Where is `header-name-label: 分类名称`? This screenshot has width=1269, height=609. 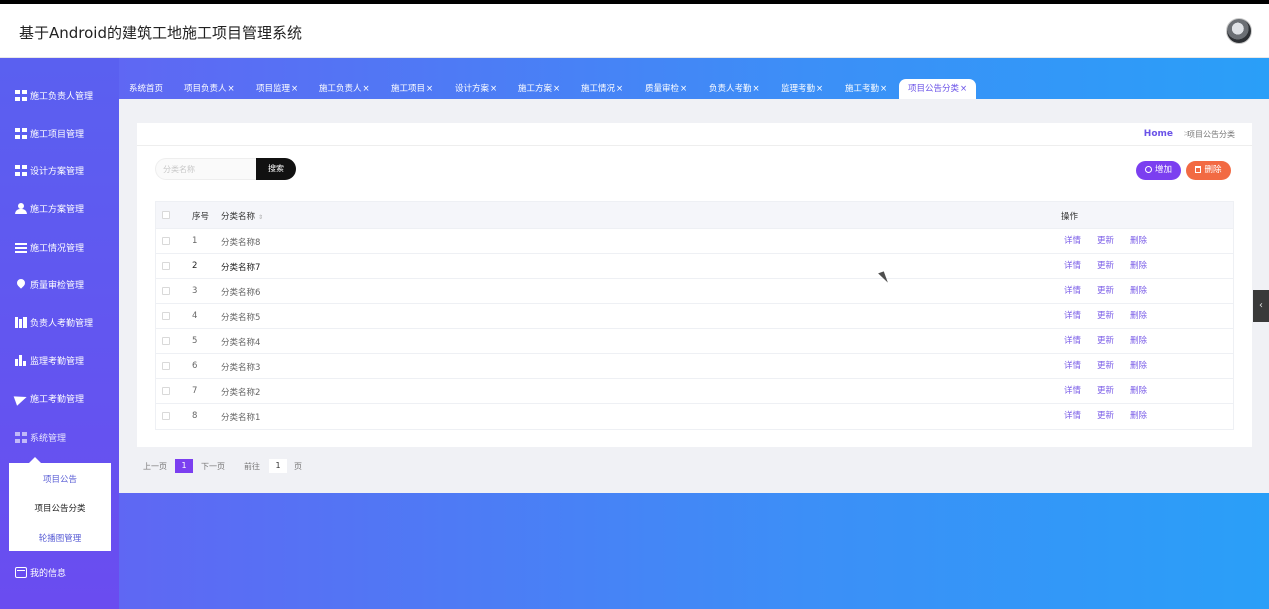 header-name-label: 分类名称 is located at coordinates (238, 217).